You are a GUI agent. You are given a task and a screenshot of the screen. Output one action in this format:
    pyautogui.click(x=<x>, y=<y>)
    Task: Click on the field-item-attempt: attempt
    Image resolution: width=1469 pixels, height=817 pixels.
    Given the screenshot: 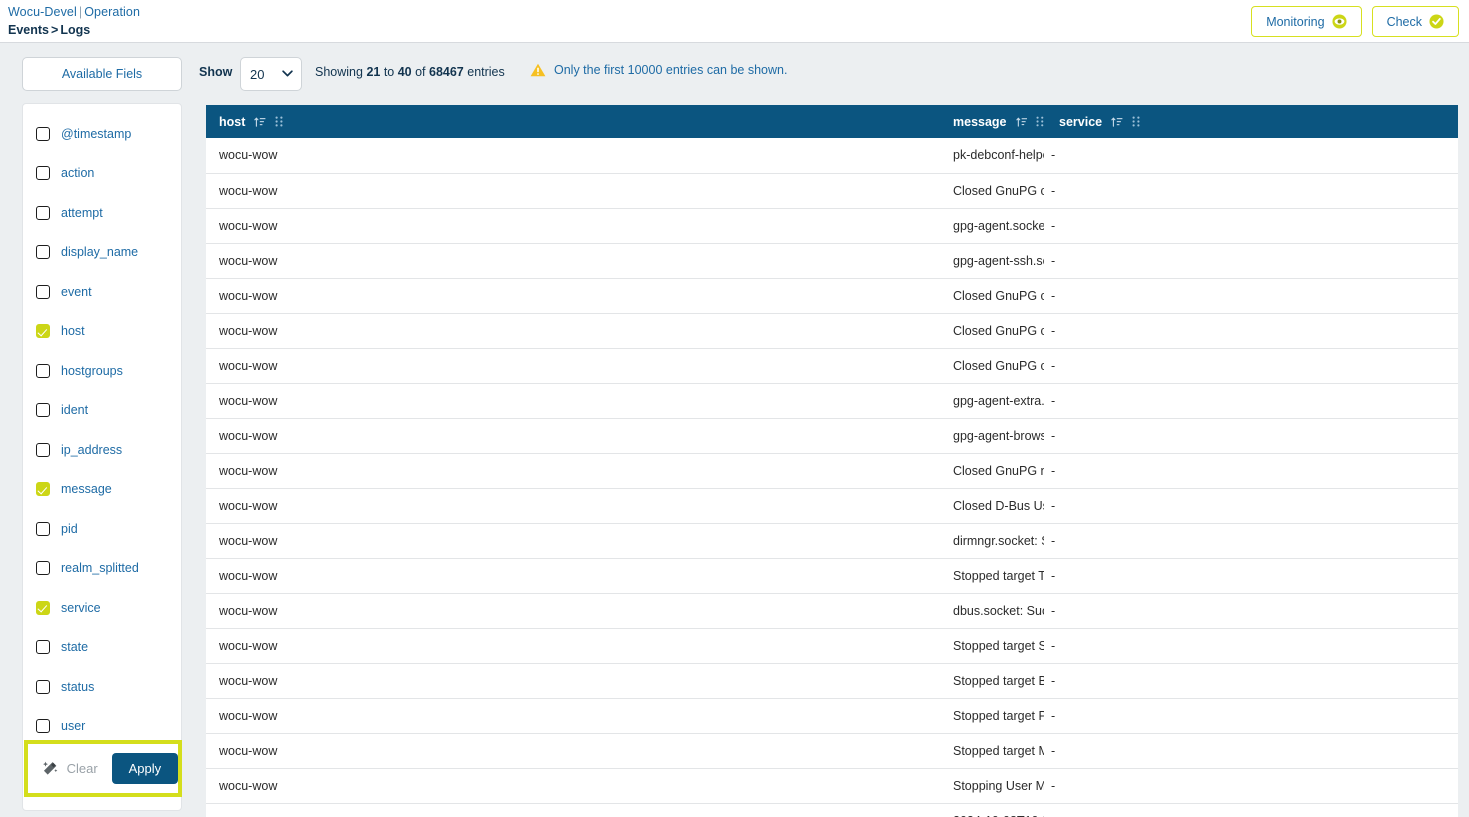 What is the action you would take?
    pyautogui.click(x=102, y=213)
    